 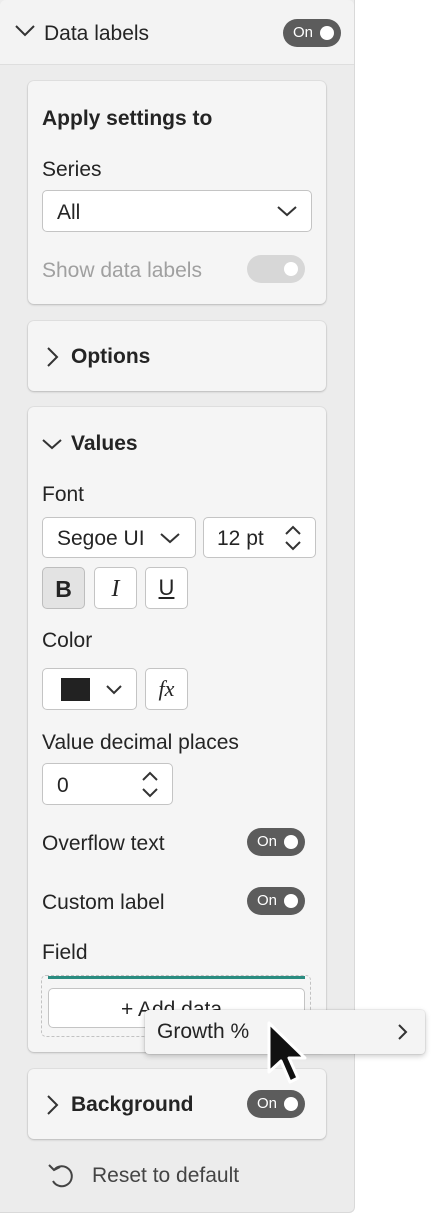 What do you see at coordinates (127, 118) in the screenshot?
I see `apply-settings-title: Apply settings to` at bounding box center [127, 118].